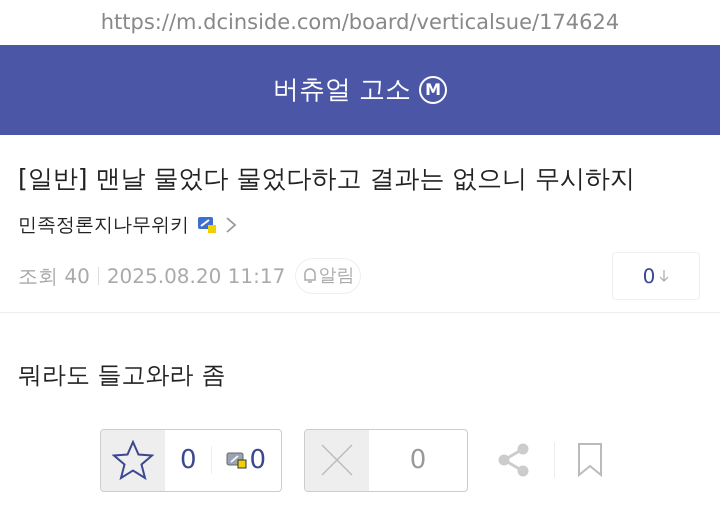 Image resolution: width=720 pixels, height=510 pixels. I want to click on downvote-count: 0, so click(418, 460).